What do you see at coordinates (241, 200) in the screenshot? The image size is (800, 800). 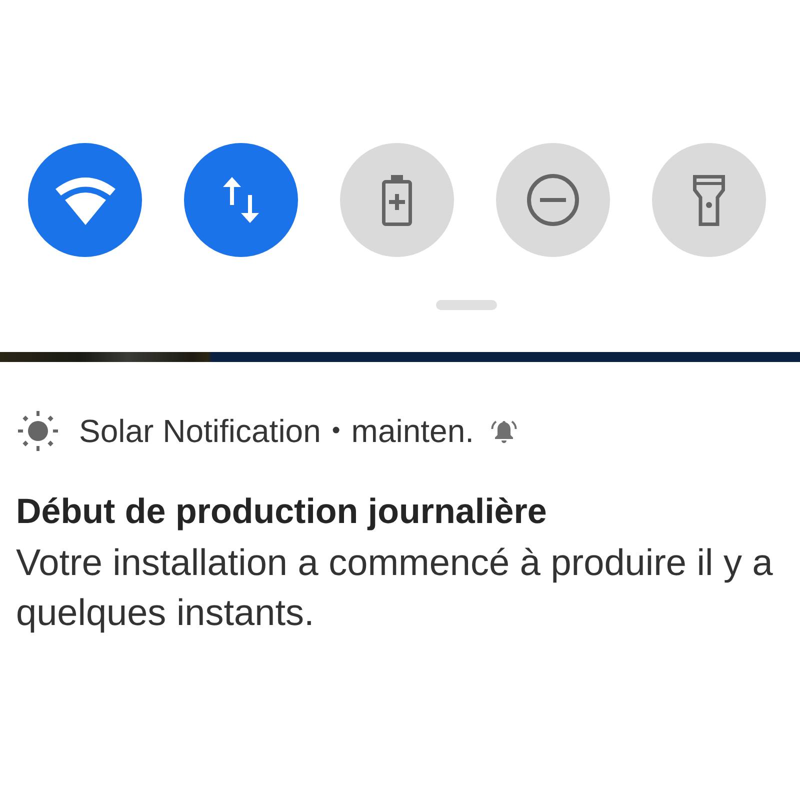 I see `up-down-arrows-icon` at bounding box center [241, 200].